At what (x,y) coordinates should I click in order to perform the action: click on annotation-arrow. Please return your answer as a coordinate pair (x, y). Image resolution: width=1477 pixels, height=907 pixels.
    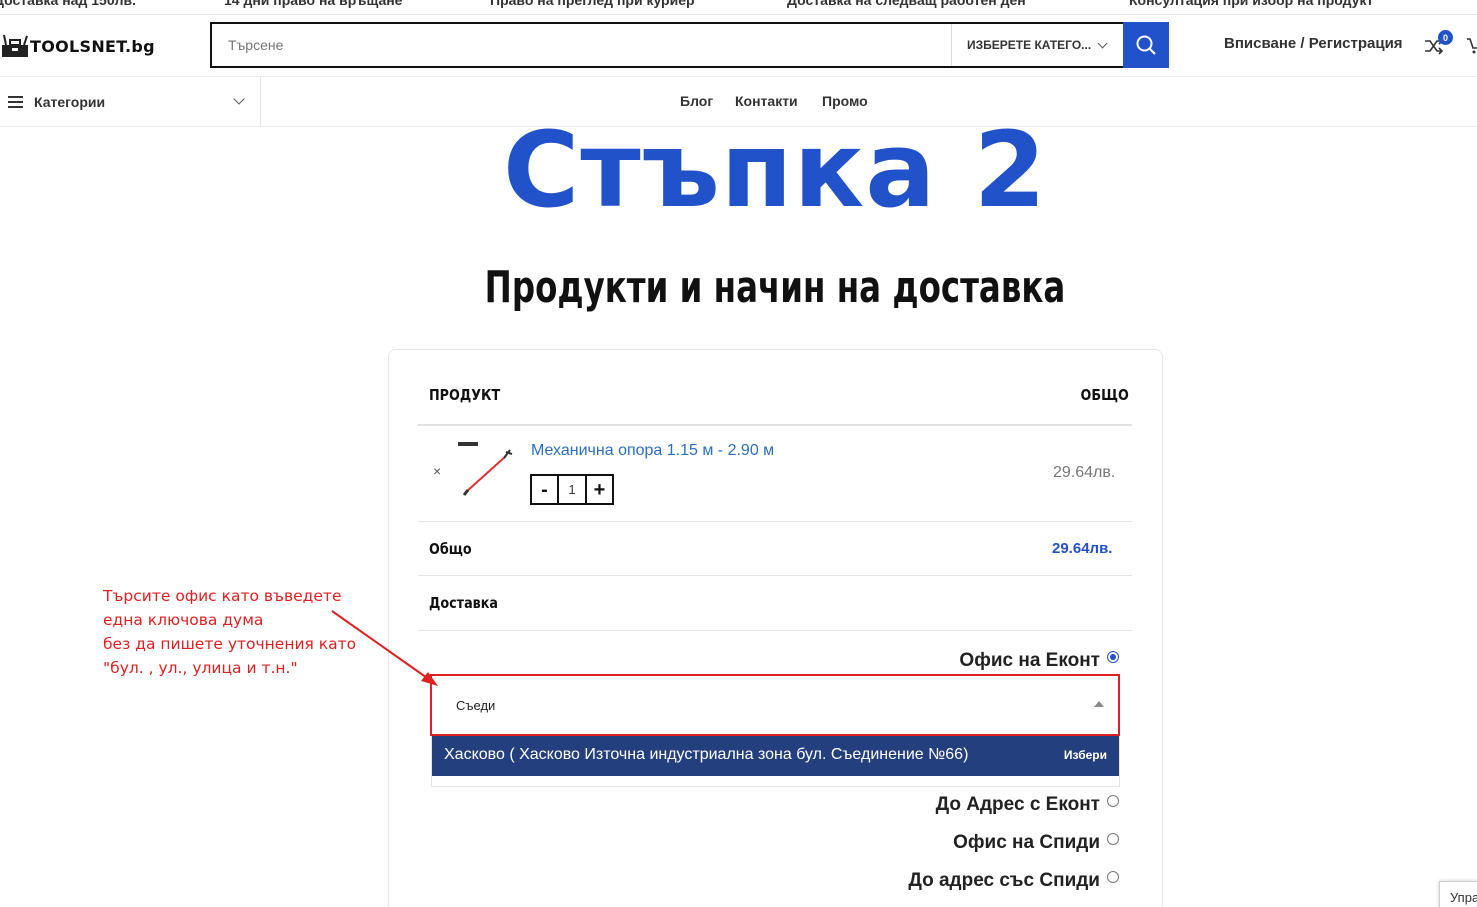
    Looking at the image, I should click on (384, 648).